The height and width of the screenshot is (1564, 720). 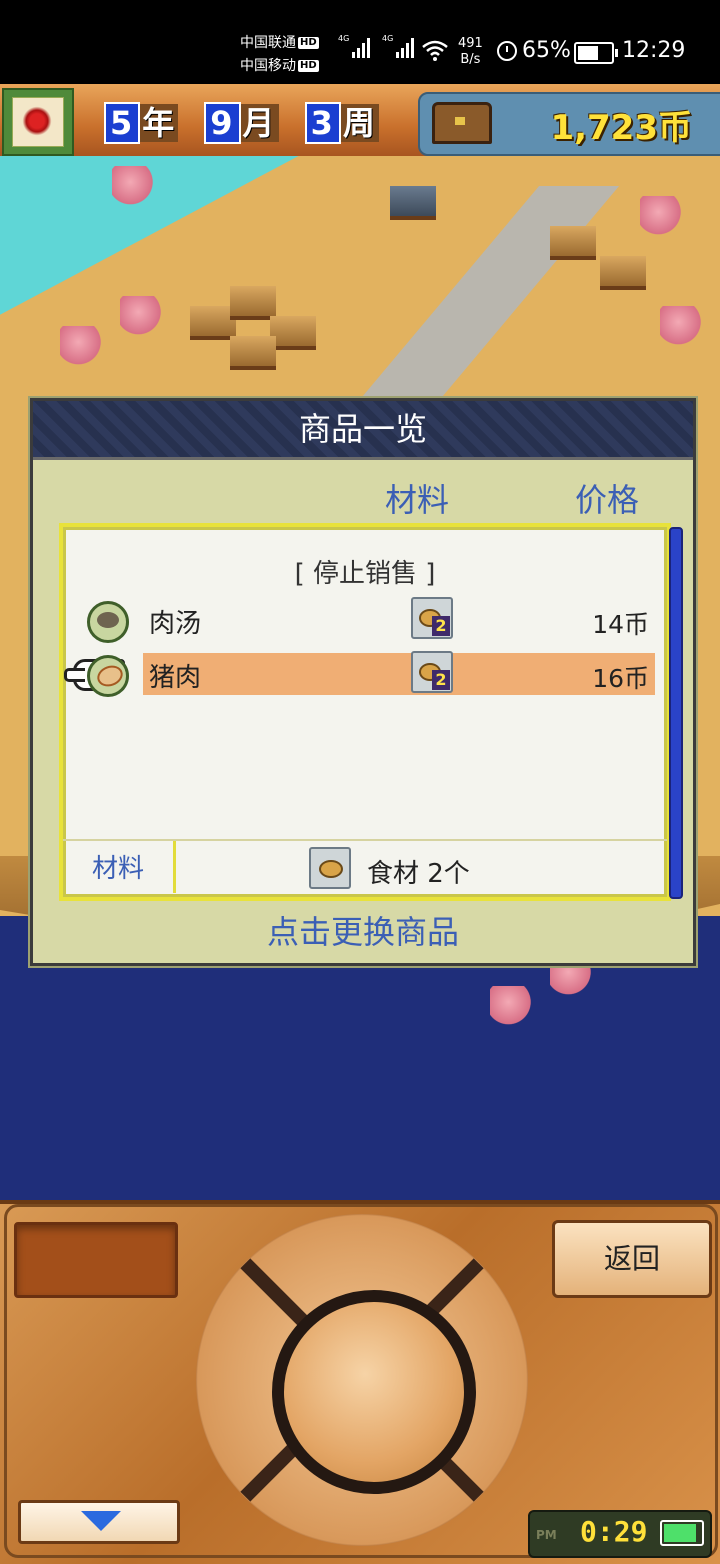 I want to click on treasure-chest-icon, so click(x=462, y=123).